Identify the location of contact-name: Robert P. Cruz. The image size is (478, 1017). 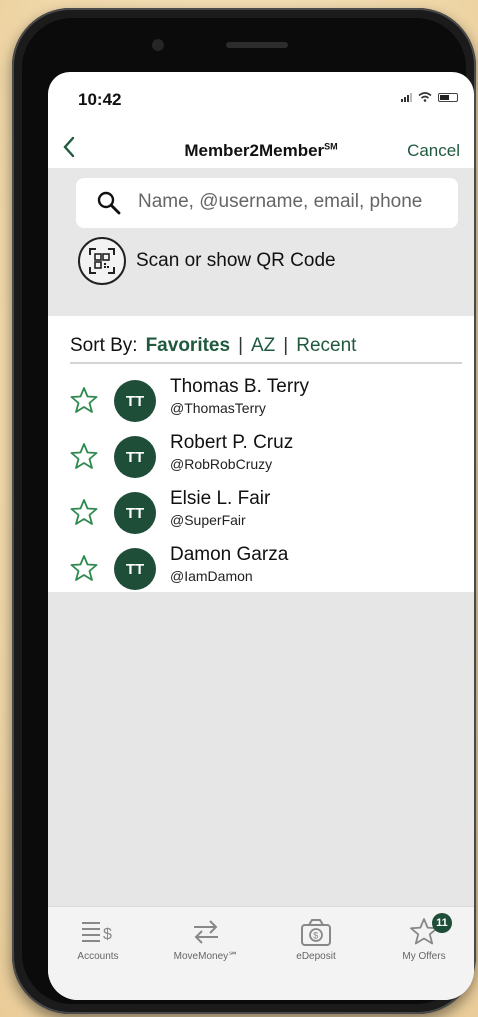
(232, 442).